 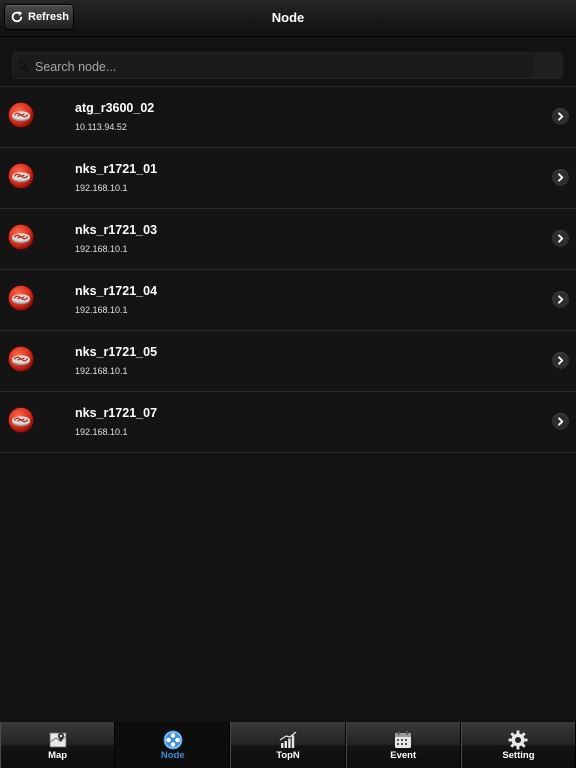 What do you see at coordinates (115, 108) in the screenshot?
I see `node-name: atg_r3600_02` at bounding box center [115, 108].